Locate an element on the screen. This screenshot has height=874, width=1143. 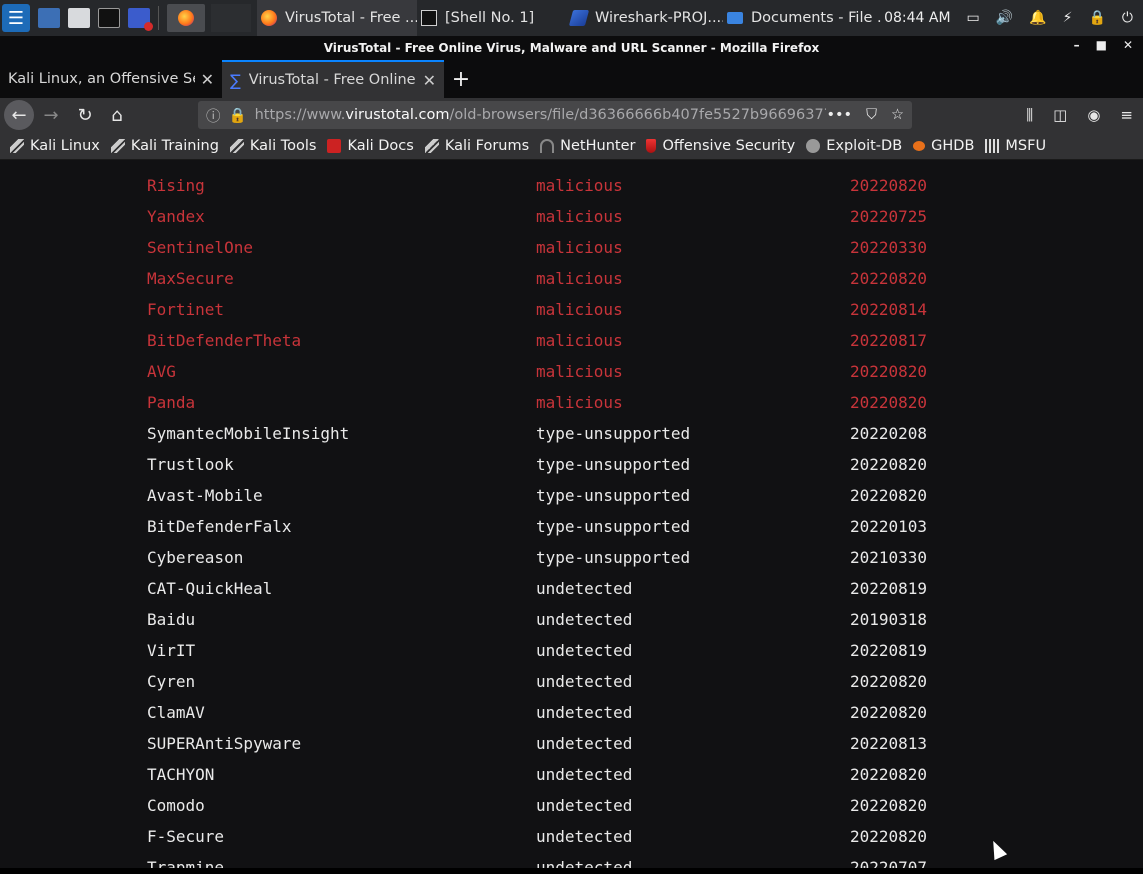
minimize-icon: – is located at coordinates (1077, 45).